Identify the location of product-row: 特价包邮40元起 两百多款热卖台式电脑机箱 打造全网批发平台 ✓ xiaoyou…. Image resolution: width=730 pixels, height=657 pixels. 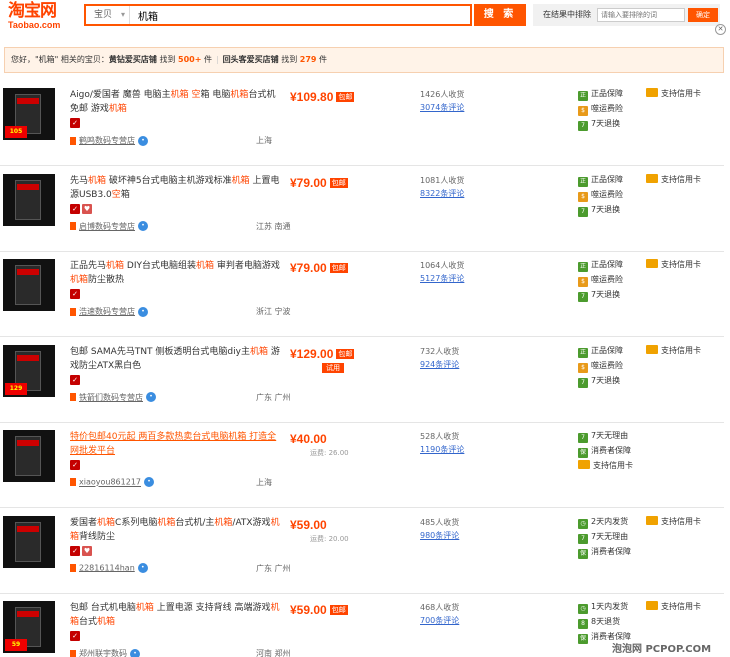
(362, 465).